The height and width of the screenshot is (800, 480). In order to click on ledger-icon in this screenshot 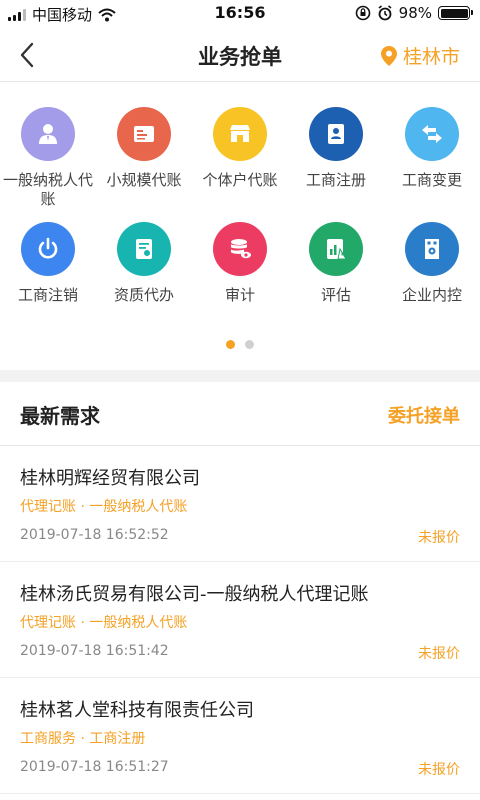, I will do `click(144, 134)`.